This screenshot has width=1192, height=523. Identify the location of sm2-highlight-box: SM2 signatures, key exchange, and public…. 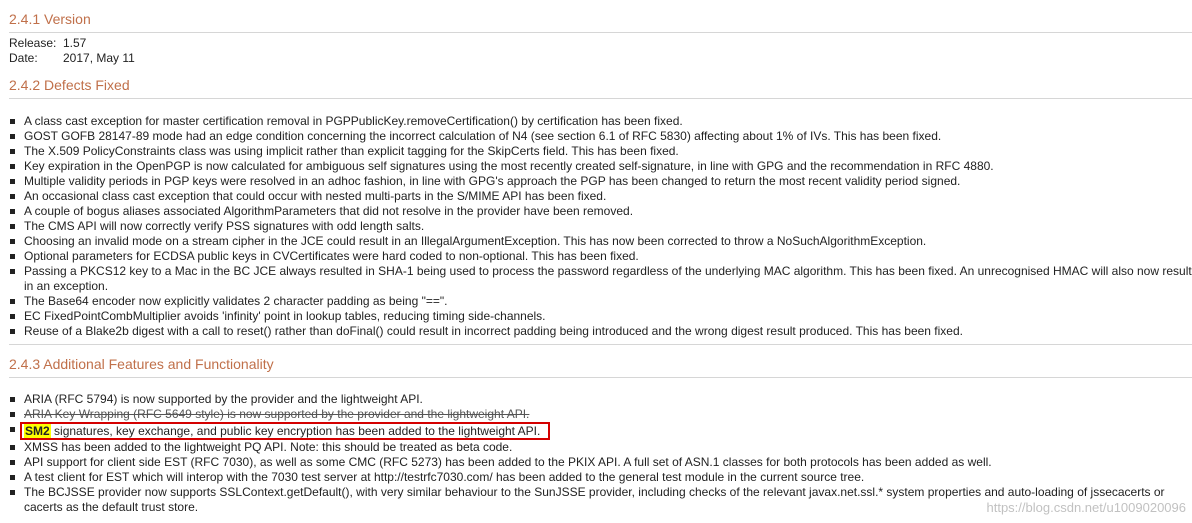
(285, 431).